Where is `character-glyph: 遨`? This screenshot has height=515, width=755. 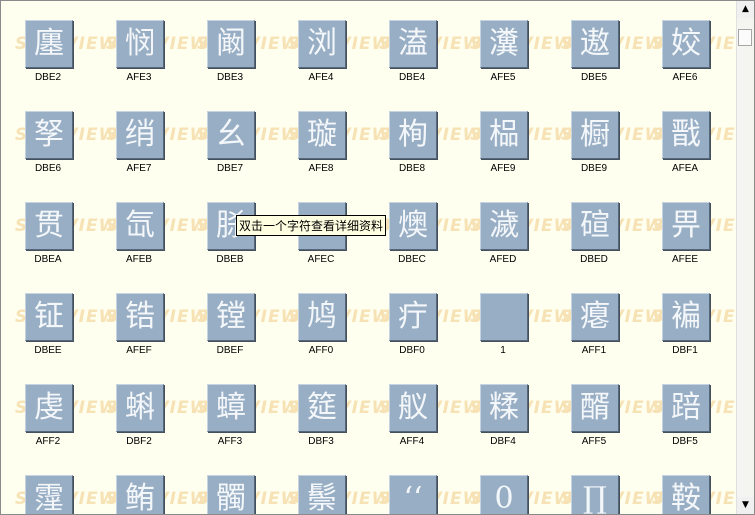
character-glyph: 遨 is located at coordinates (595, 44).